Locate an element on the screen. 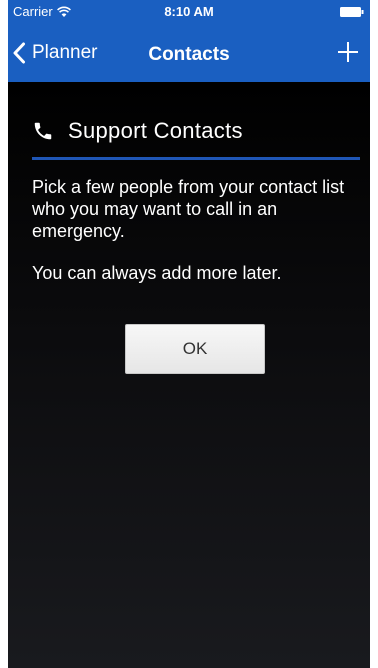 Image resolution: width=378 pixels, height=668 pixels. heading-divider is located at coordinates (196, 158).